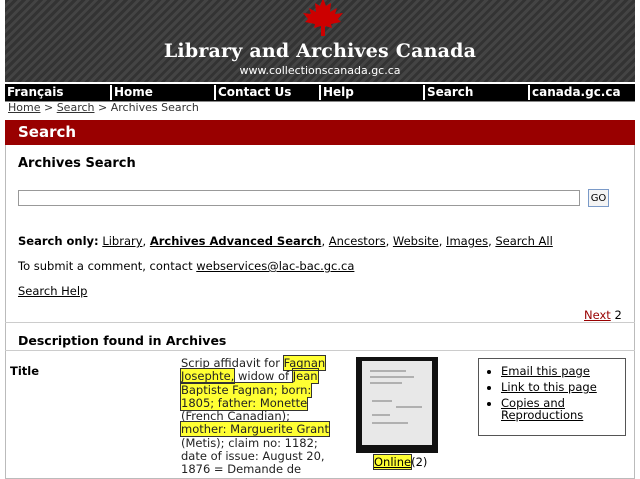 Image resolution: width=640 pixels, height=479 pixels. I want to click on search-library-link: Library, so click(122, 241).